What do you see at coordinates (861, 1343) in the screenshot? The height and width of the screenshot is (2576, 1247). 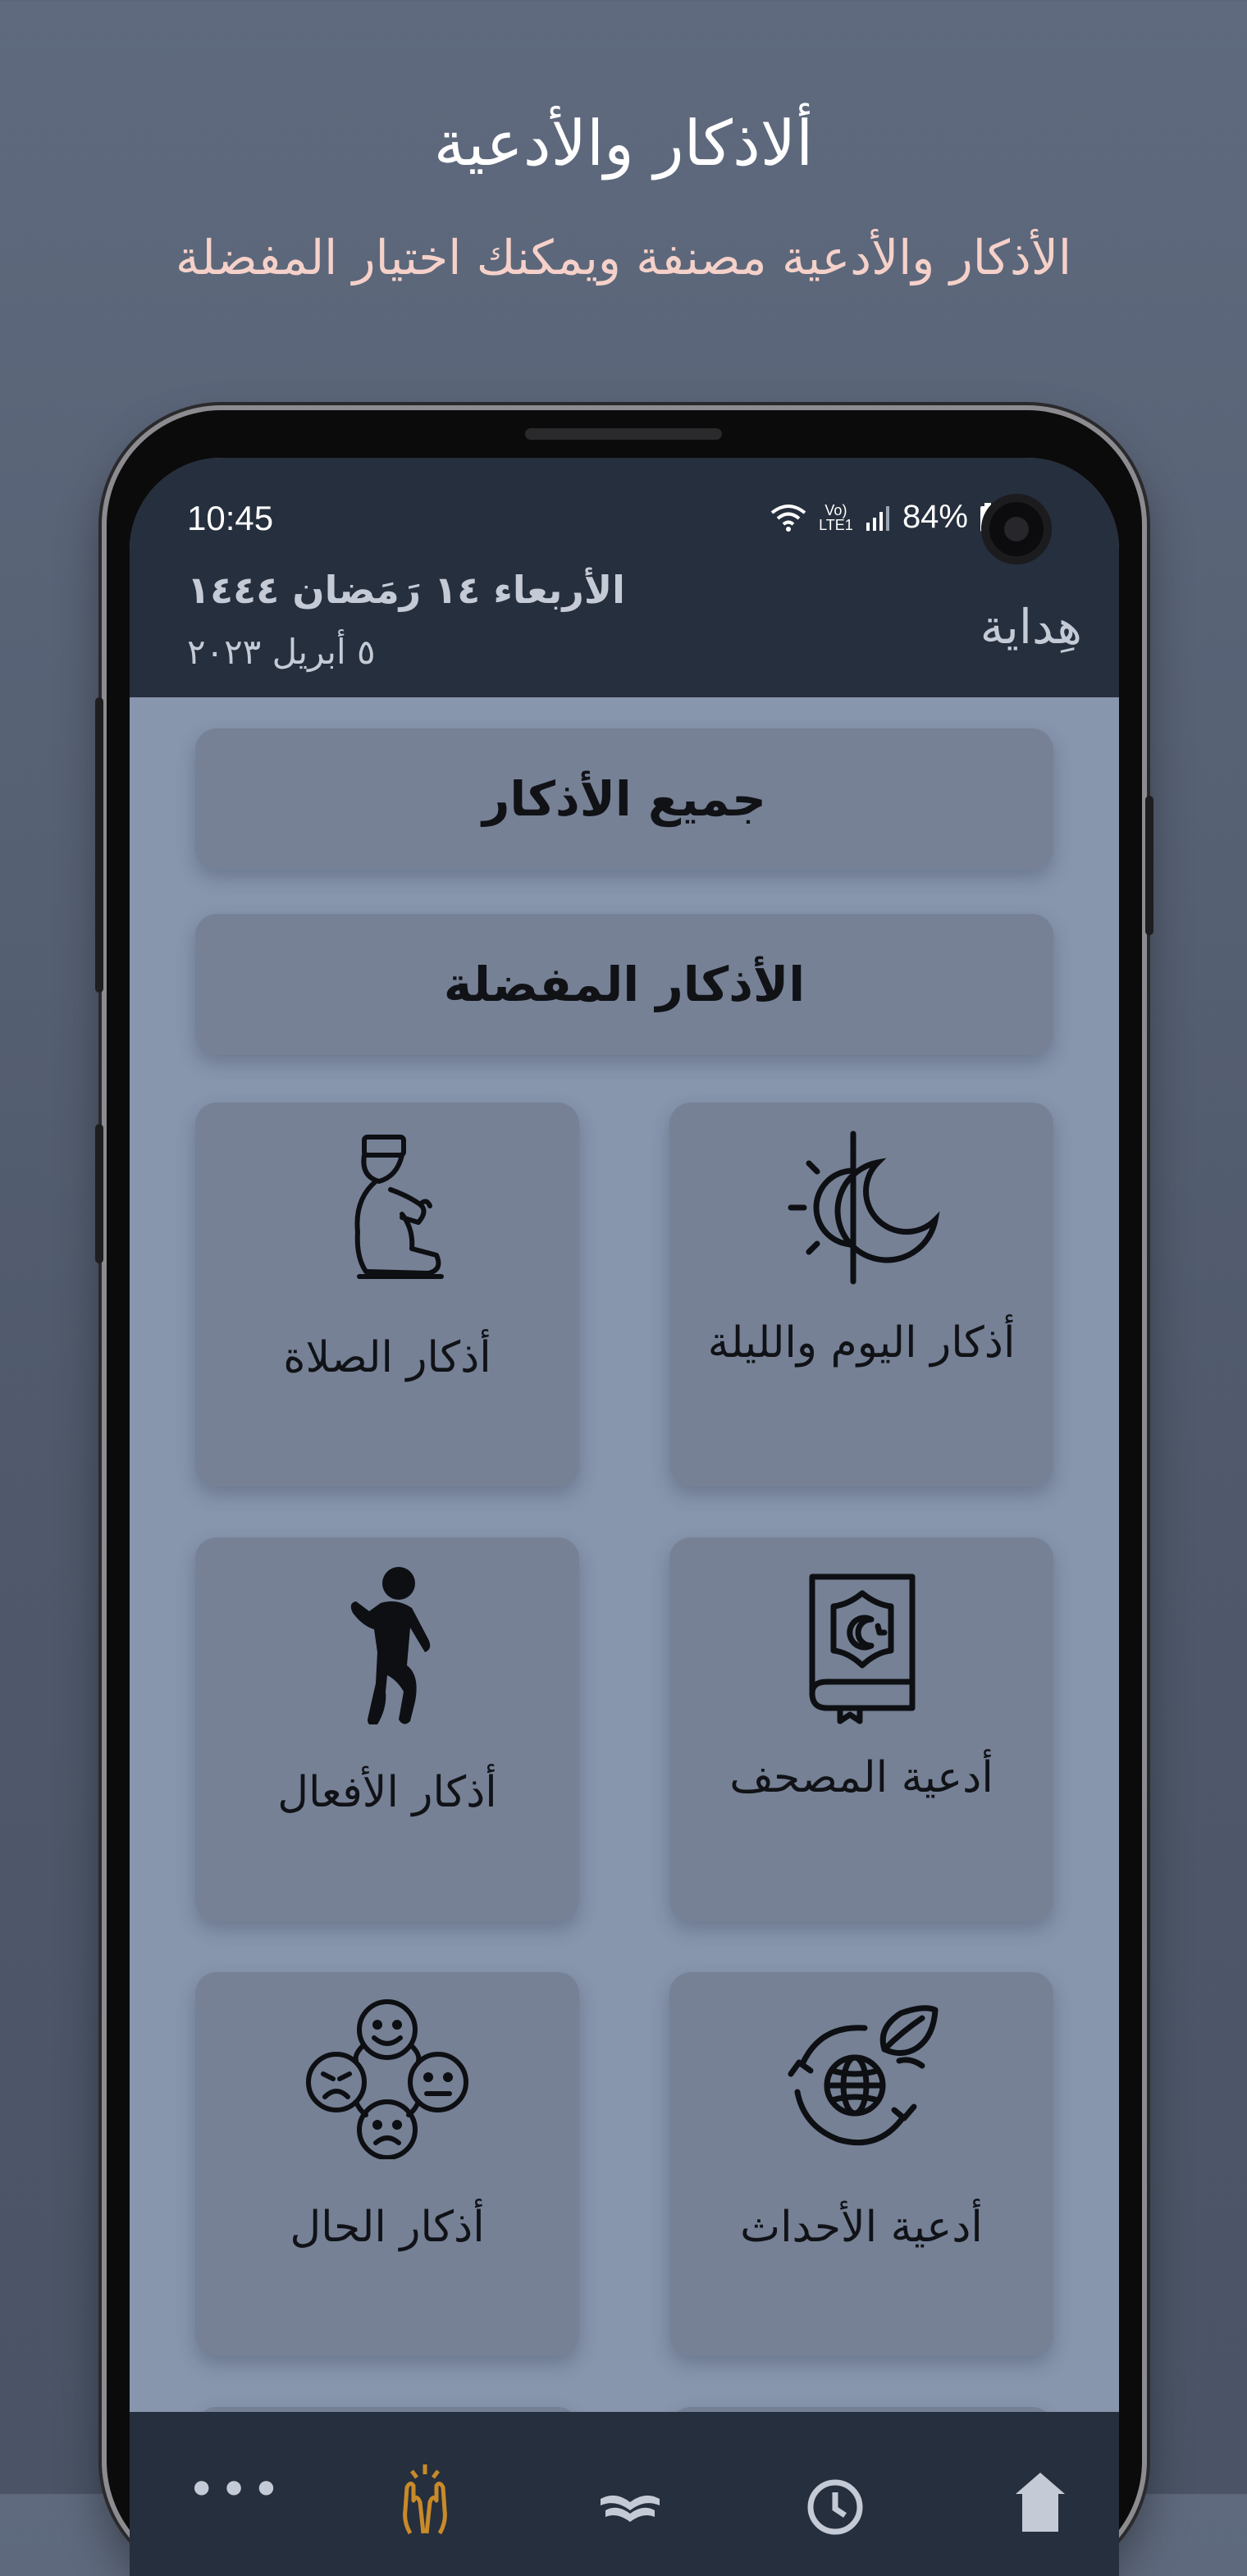 I see `tile-label: أذكار اليوم والليلة` at bounding box center [861, 1343].